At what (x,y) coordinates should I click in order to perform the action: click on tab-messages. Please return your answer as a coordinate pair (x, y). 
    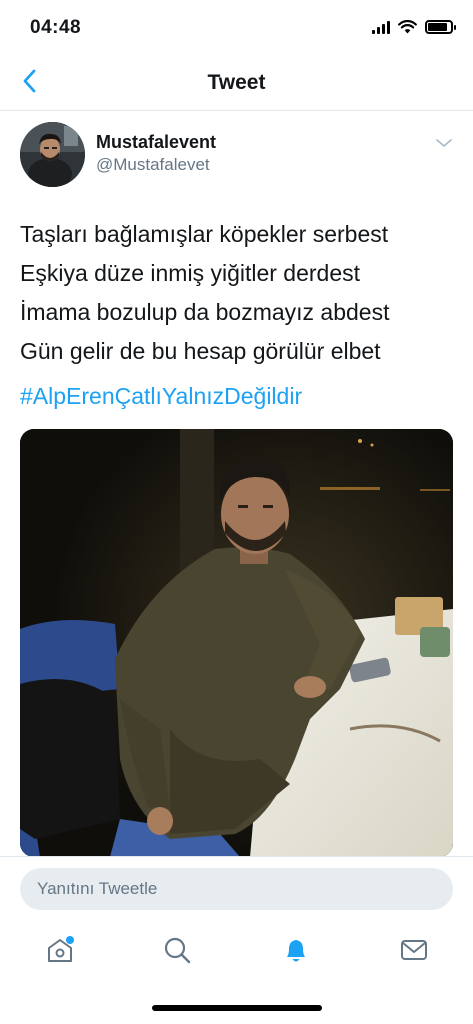
    Looking at the image, I should click on (414, 950).